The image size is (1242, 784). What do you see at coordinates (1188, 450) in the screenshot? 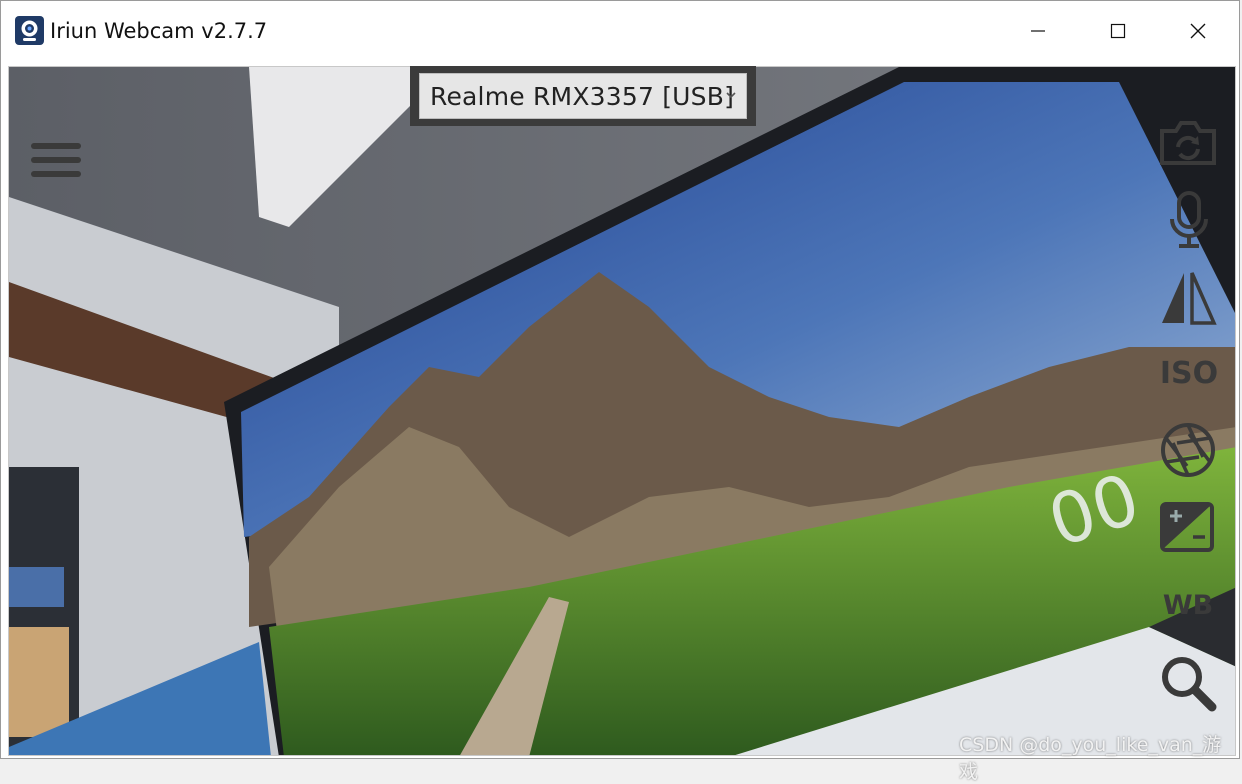
I see `aperture-icon` at bounding box center [1188, 450].